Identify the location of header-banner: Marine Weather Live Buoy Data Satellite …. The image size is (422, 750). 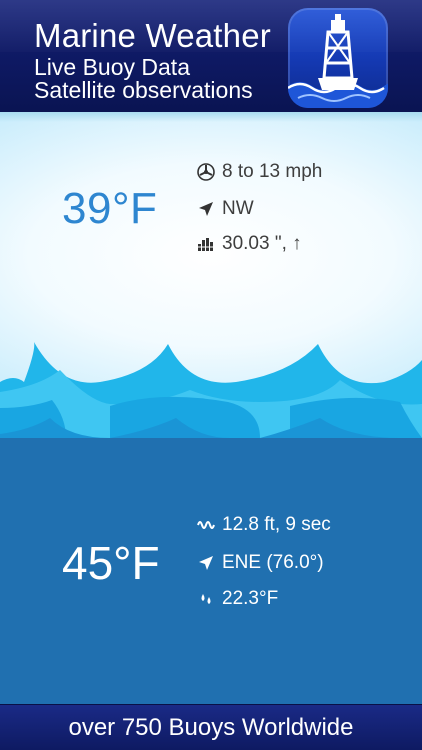
(211, 56).